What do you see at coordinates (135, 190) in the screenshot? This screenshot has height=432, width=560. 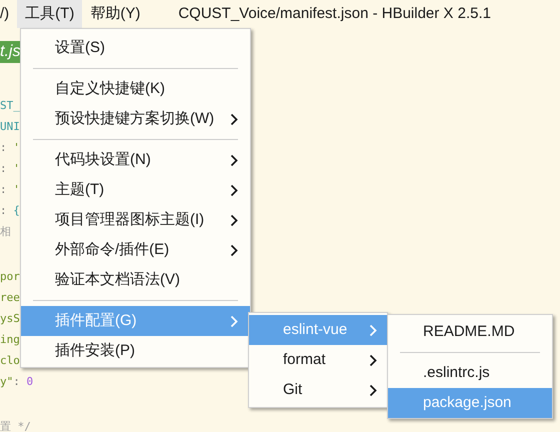 I see `menu-item: 主题(T)` at bounding box center [135, 190].